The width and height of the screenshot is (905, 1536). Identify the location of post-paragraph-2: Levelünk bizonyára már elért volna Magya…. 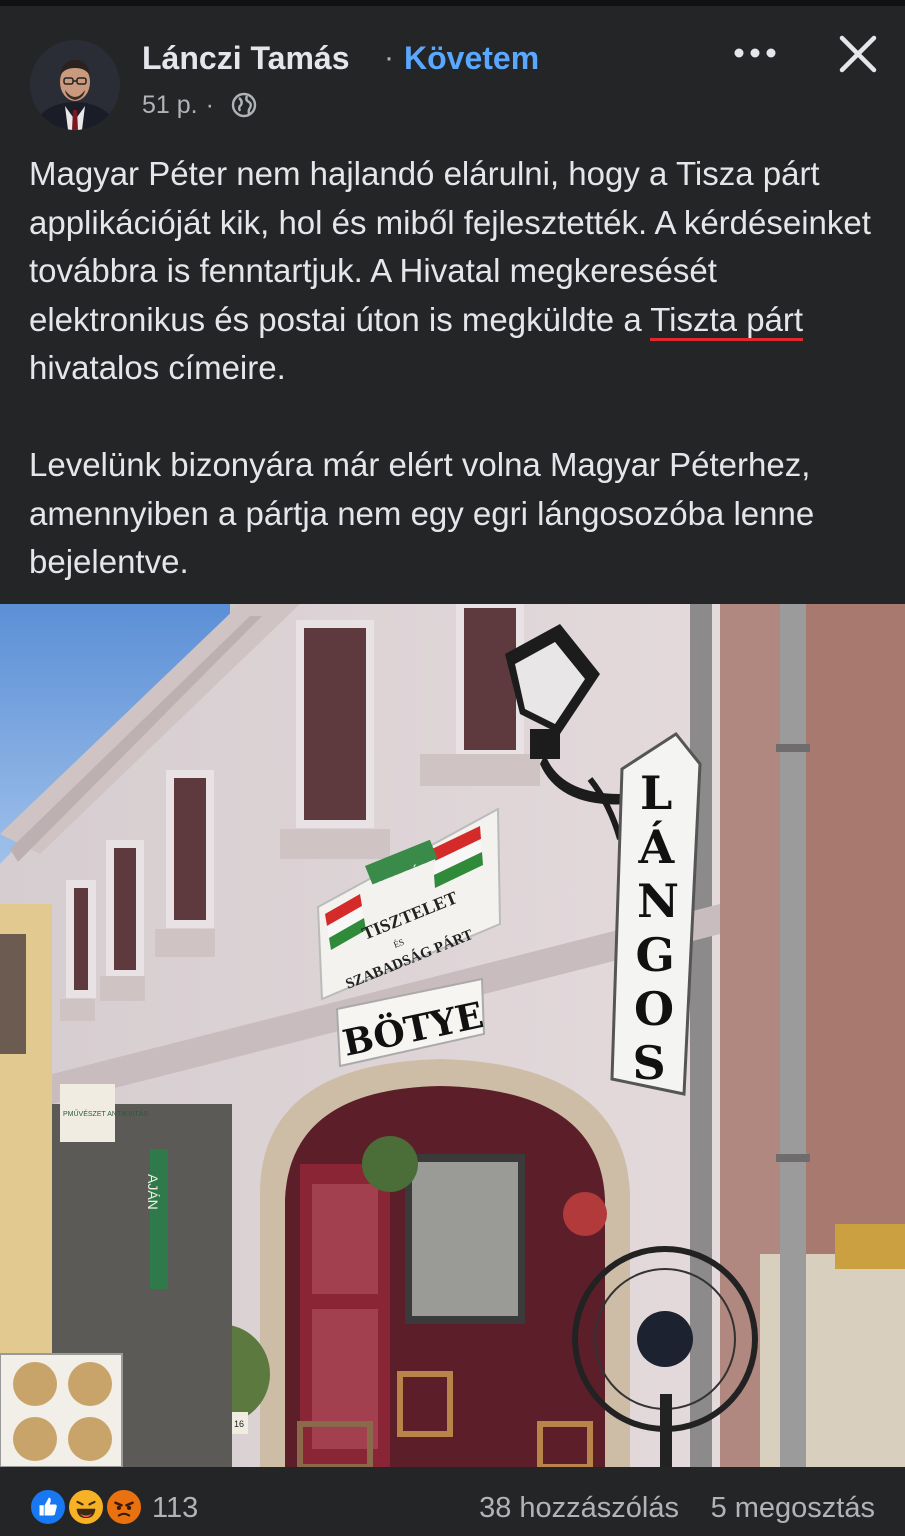
(422, 513).